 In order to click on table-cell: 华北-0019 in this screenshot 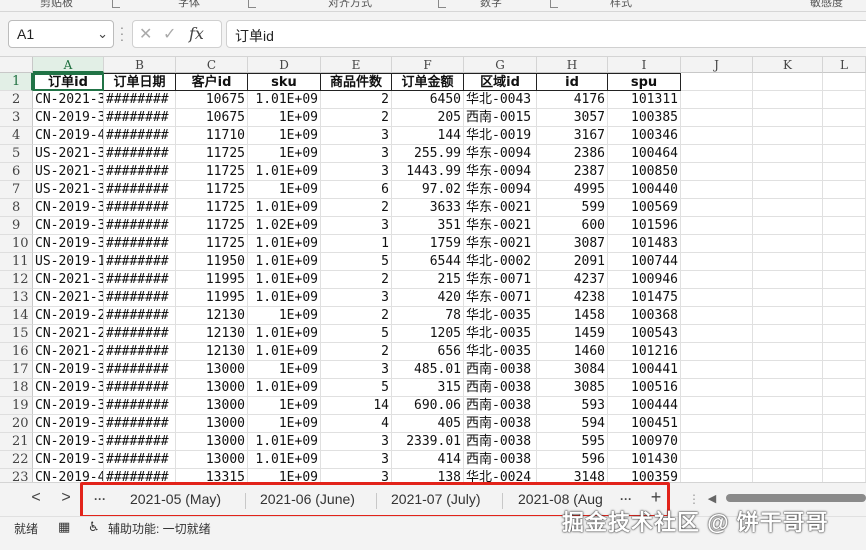, I will do `click(500, 136)`.